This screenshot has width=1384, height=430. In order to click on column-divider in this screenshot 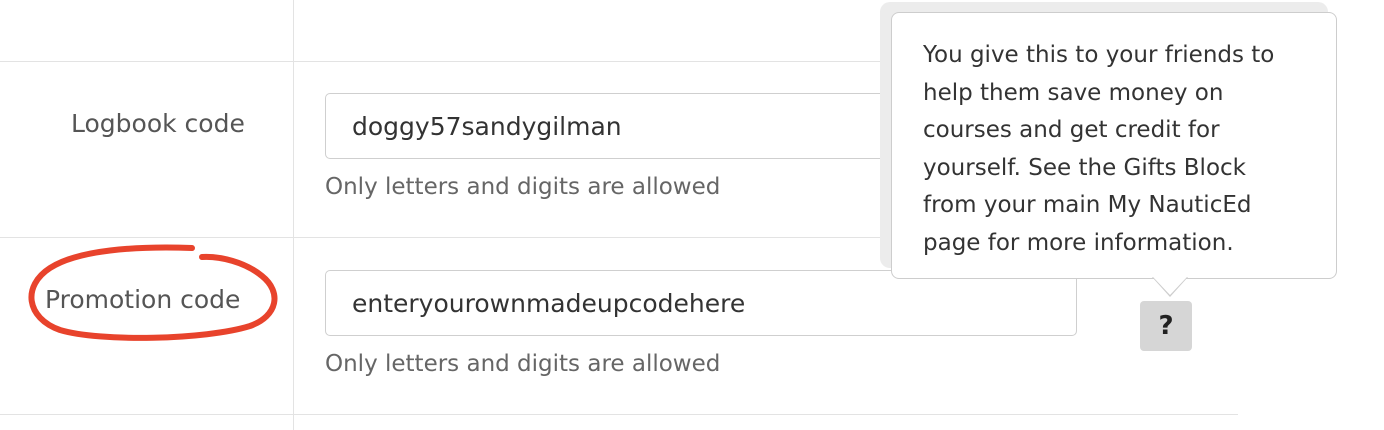, I will do `click(293, 215)`.